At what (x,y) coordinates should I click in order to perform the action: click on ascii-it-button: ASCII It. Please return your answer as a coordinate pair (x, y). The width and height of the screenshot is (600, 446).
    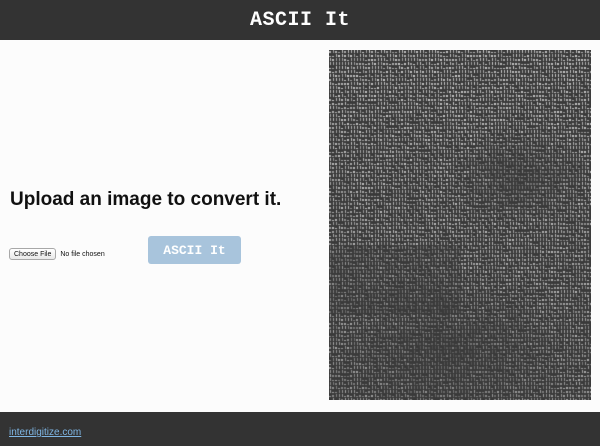
    Looking at the image, I should click on (194, 250).